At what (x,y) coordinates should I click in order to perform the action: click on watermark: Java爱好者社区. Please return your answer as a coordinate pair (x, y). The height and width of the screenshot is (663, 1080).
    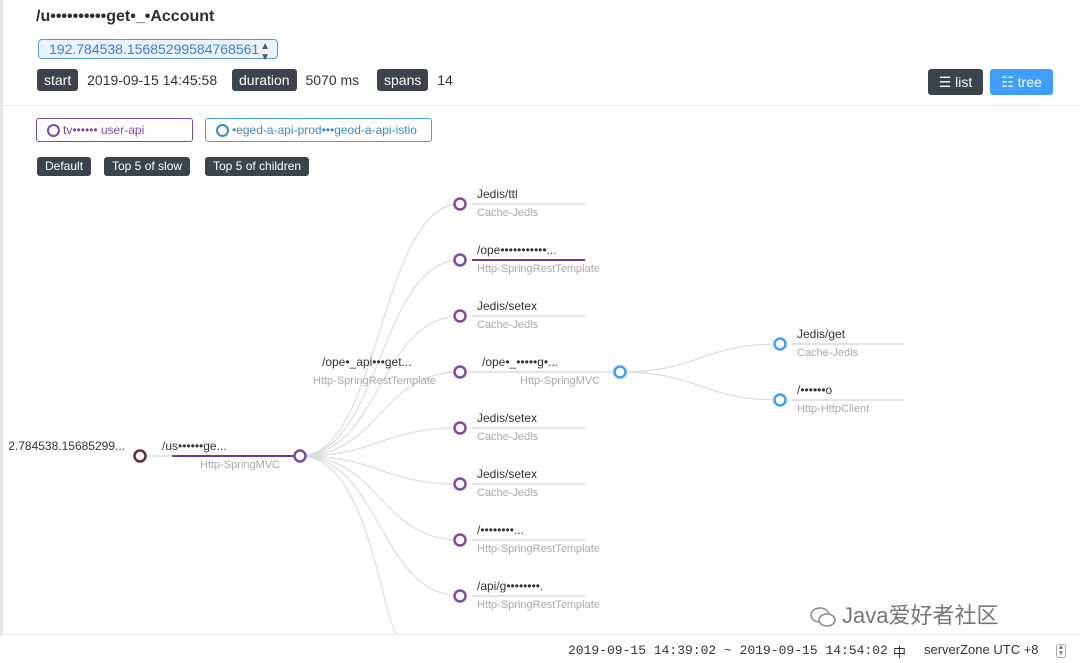
    Looking at the image, I should click on (904, 614).